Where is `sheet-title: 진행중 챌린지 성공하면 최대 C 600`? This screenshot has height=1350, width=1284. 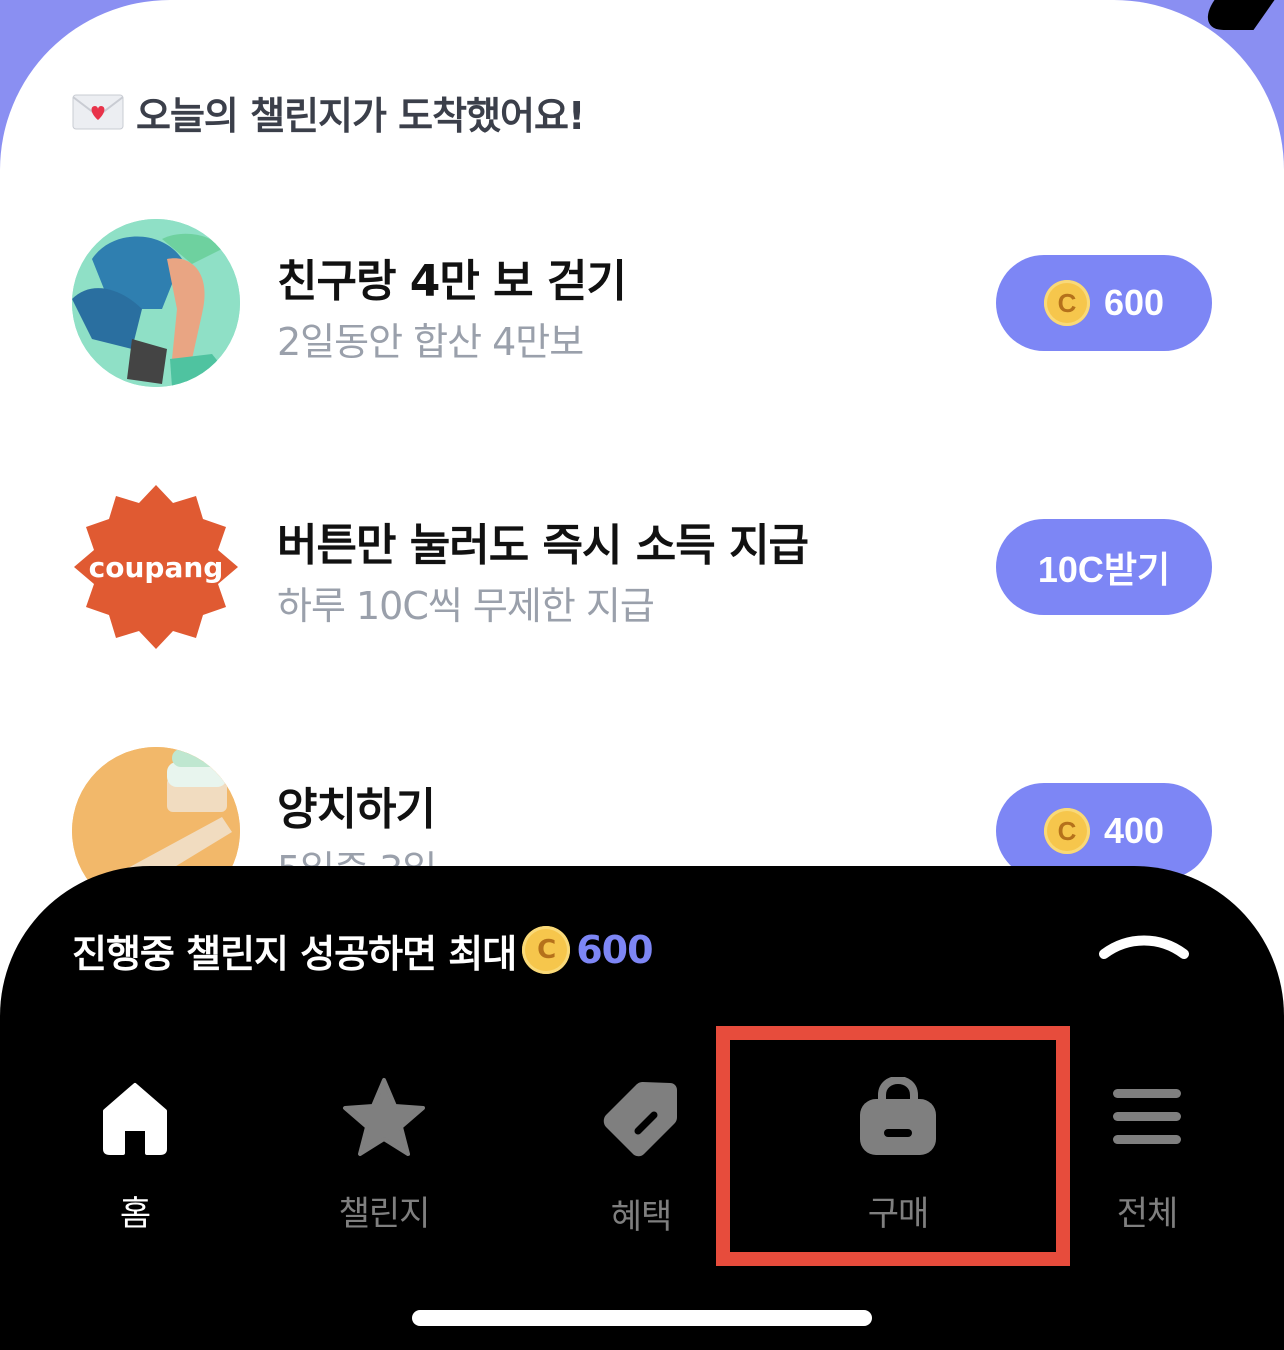 sheet-title: 진행중 챌린지 성공하면 최대 C 600 is located at coordinates (363, 951).